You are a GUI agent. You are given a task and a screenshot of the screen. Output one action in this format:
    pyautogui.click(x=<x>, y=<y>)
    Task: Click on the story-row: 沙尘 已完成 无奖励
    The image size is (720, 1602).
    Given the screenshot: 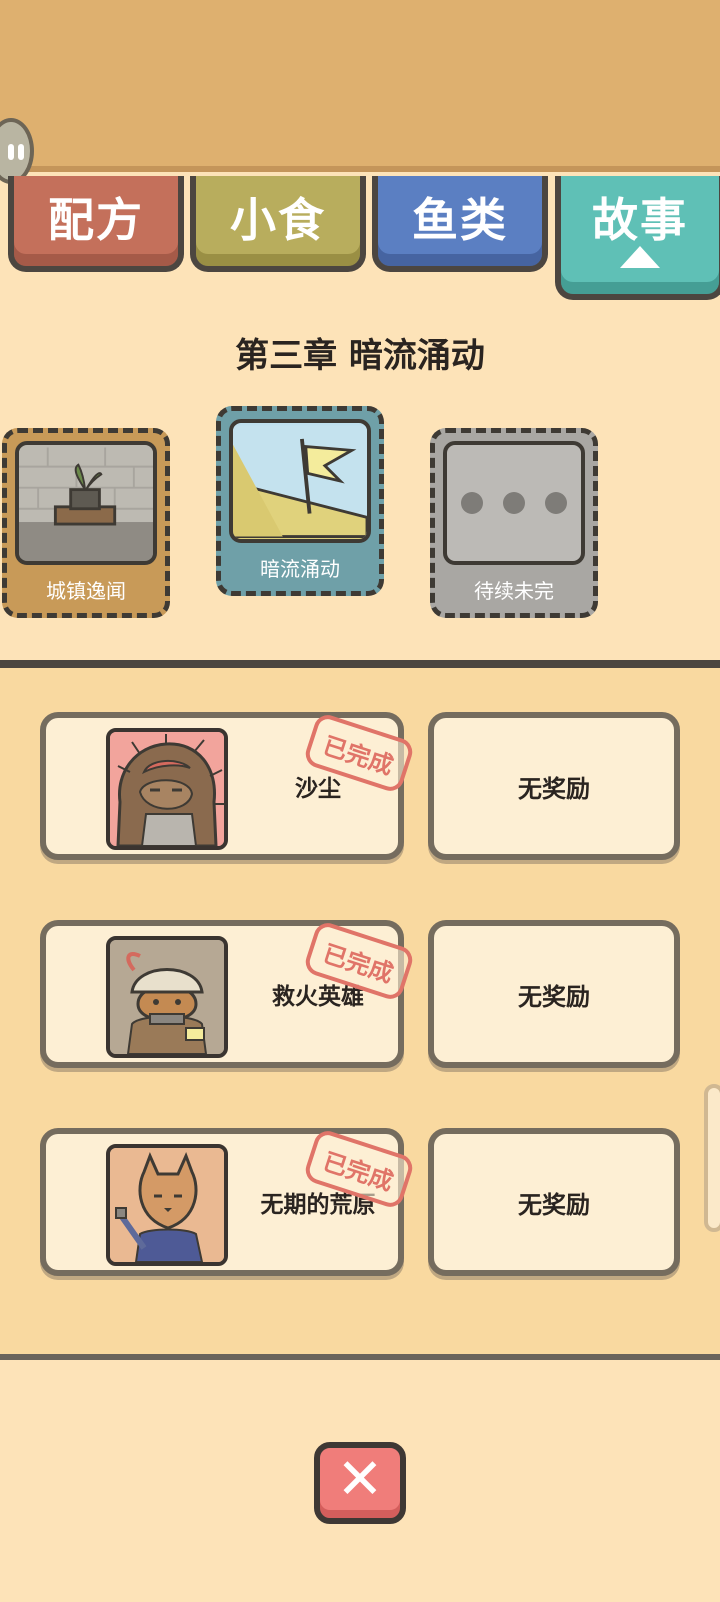 What is the action you would take?
    pyautogui.click(x=360, y=785)
    